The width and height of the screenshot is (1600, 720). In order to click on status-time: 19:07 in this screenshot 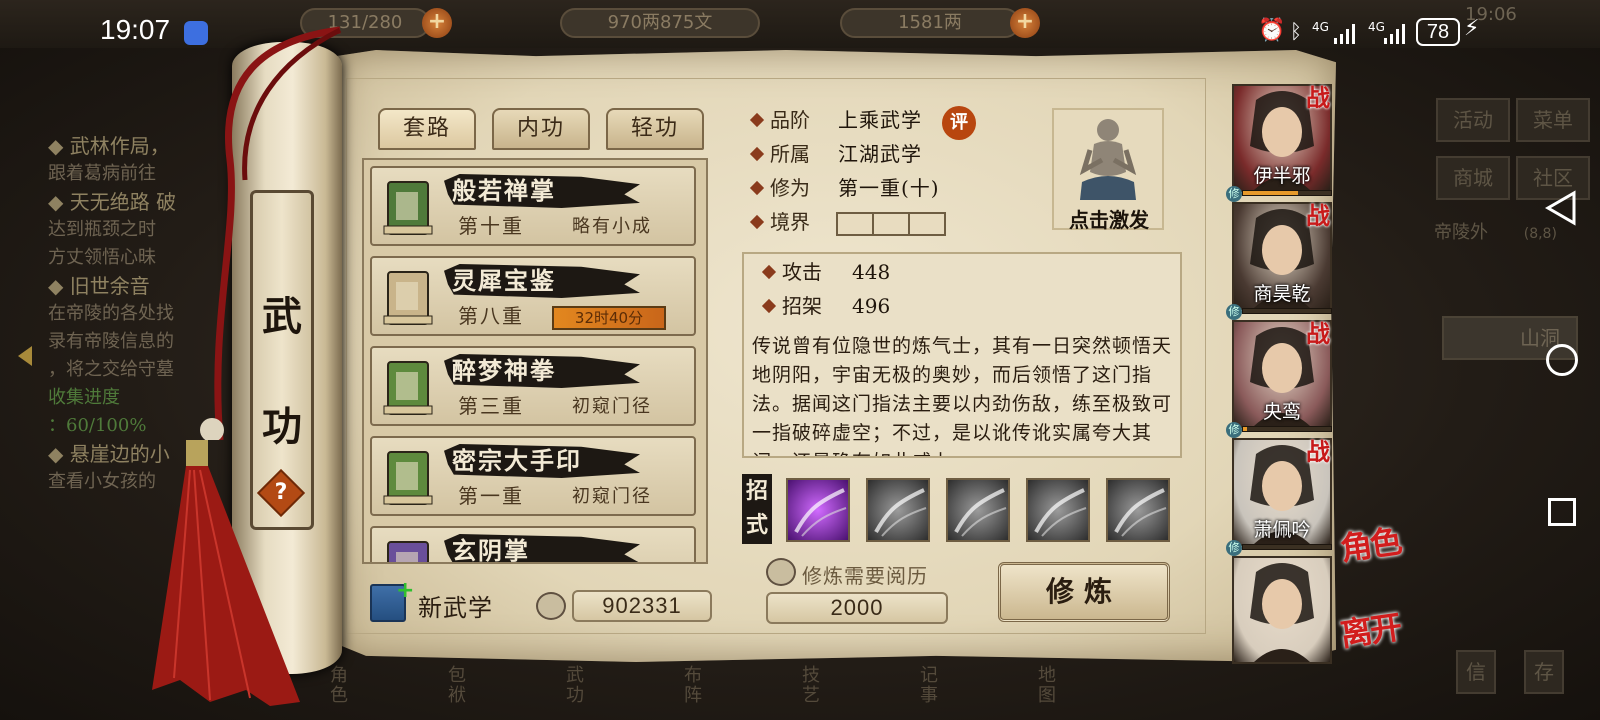, I will do `click(135, 29)`.